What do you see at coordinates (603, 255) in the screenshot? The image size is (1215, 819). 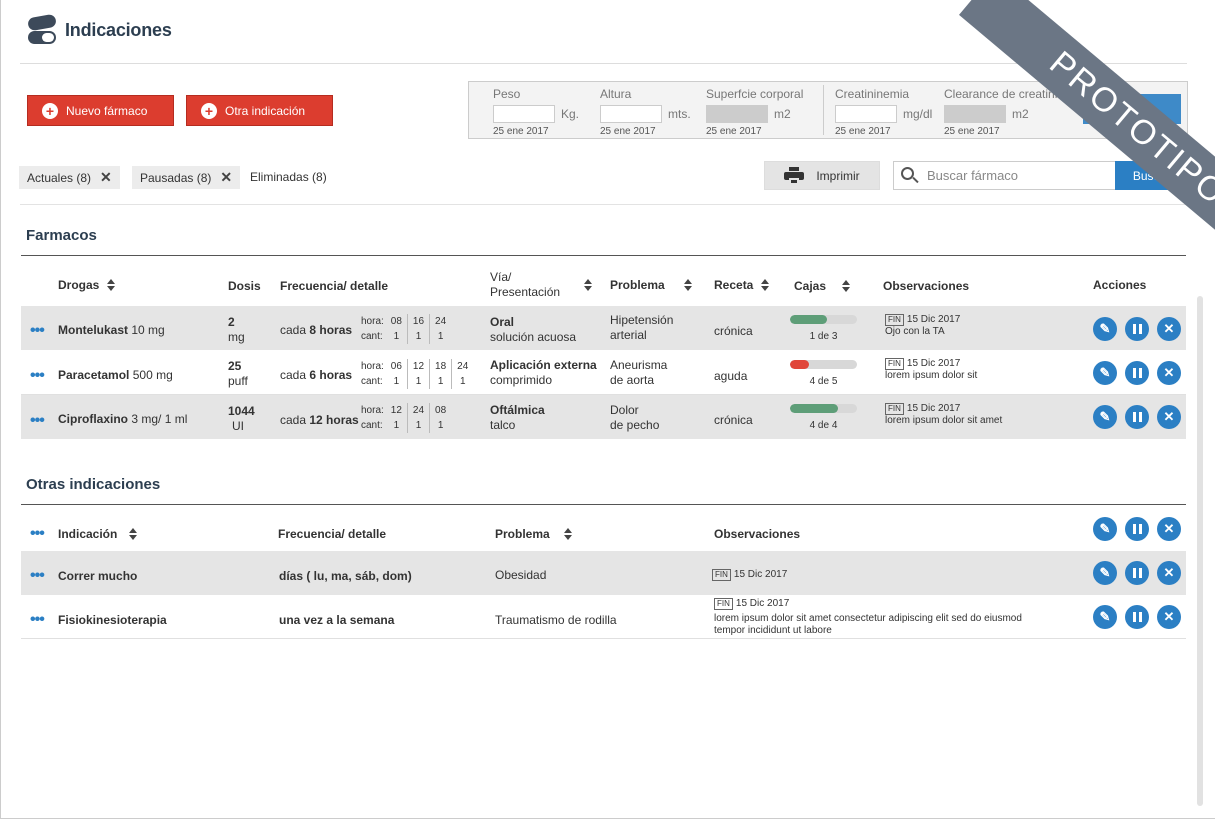 I see `section-divider` at bounding box center [603, 255].